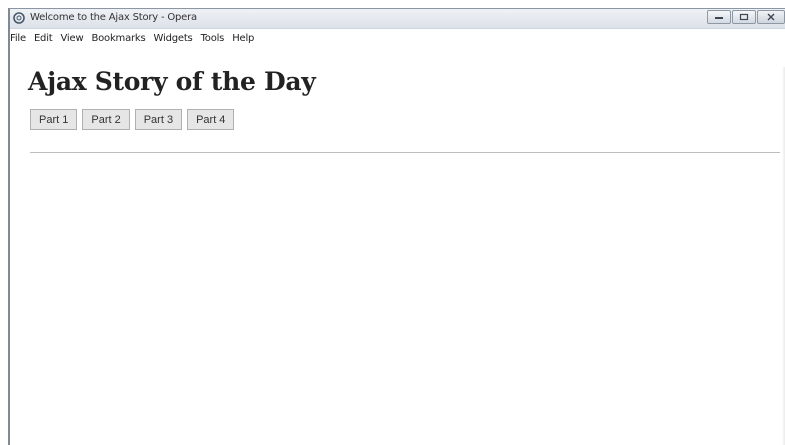 The width and height of the screenshot is (785, 445). I want to click on window-controls, so click(745, 17).